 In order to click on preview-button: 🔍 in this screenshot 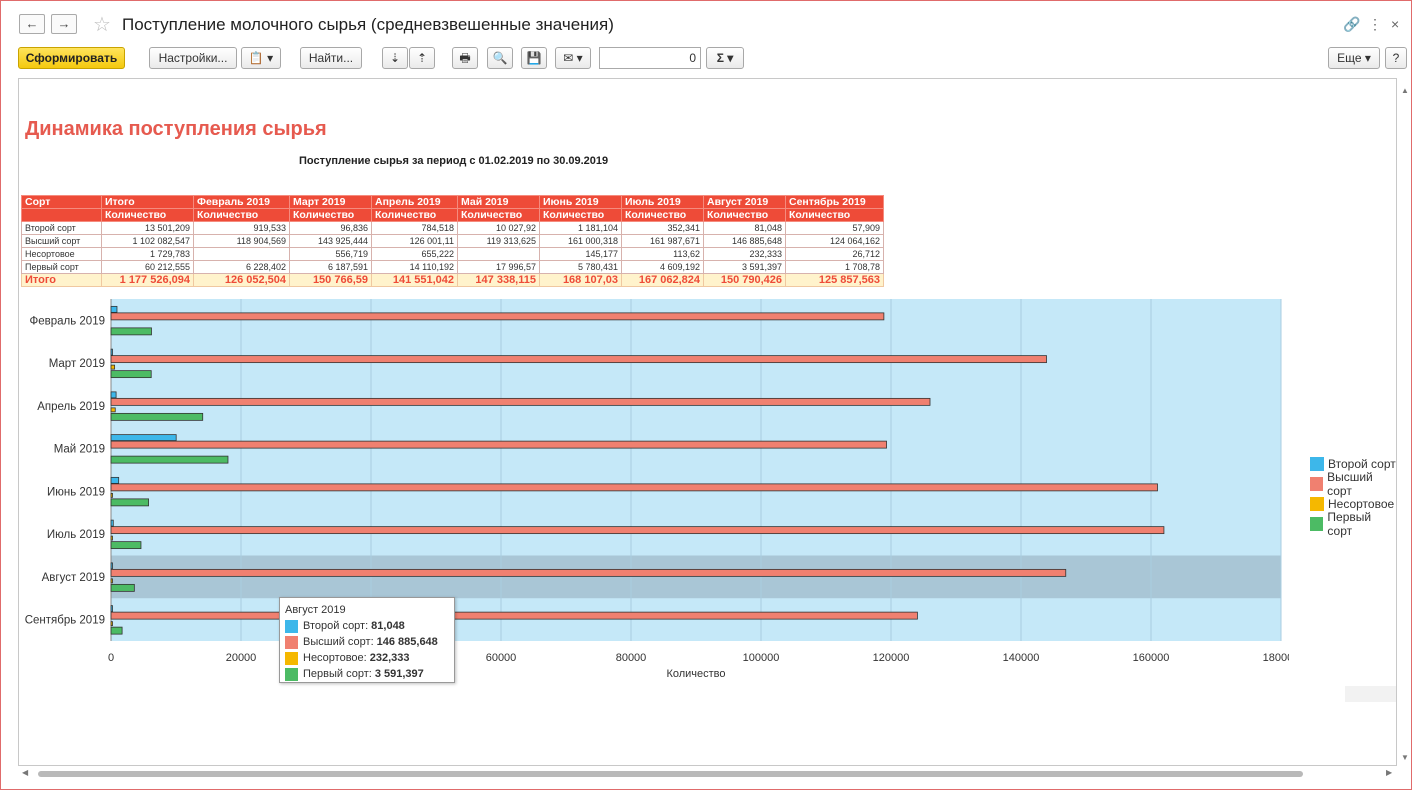, I will do `click(500, 58)`.